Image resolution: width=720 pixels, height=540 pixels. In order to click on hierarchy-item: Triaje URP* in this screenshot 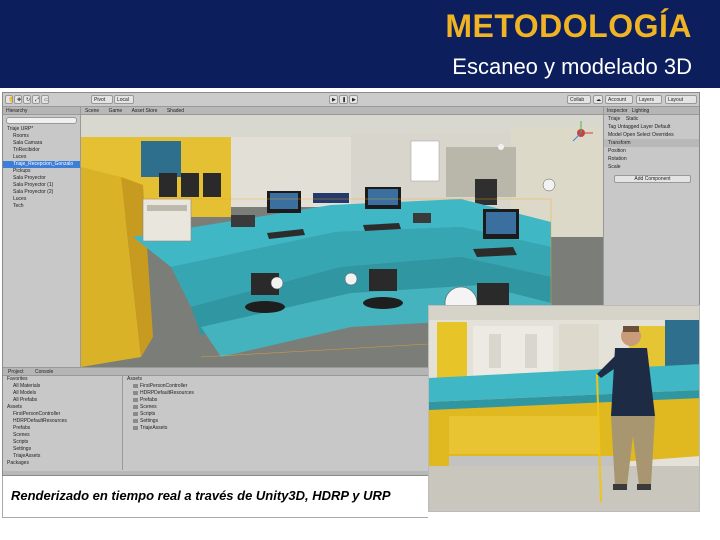, I will do `click(41, 129)`.